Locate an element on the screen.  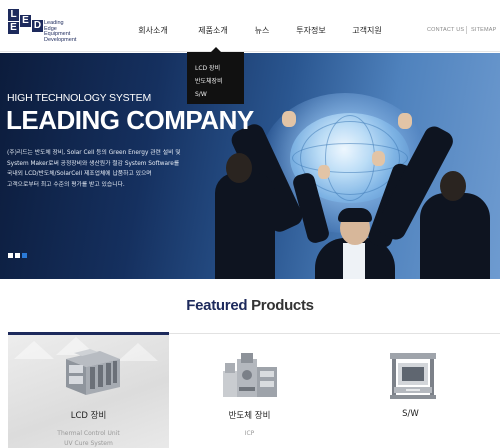
dropdown-item-lcd: LCD 장비 is located at coordinates (219, 68).